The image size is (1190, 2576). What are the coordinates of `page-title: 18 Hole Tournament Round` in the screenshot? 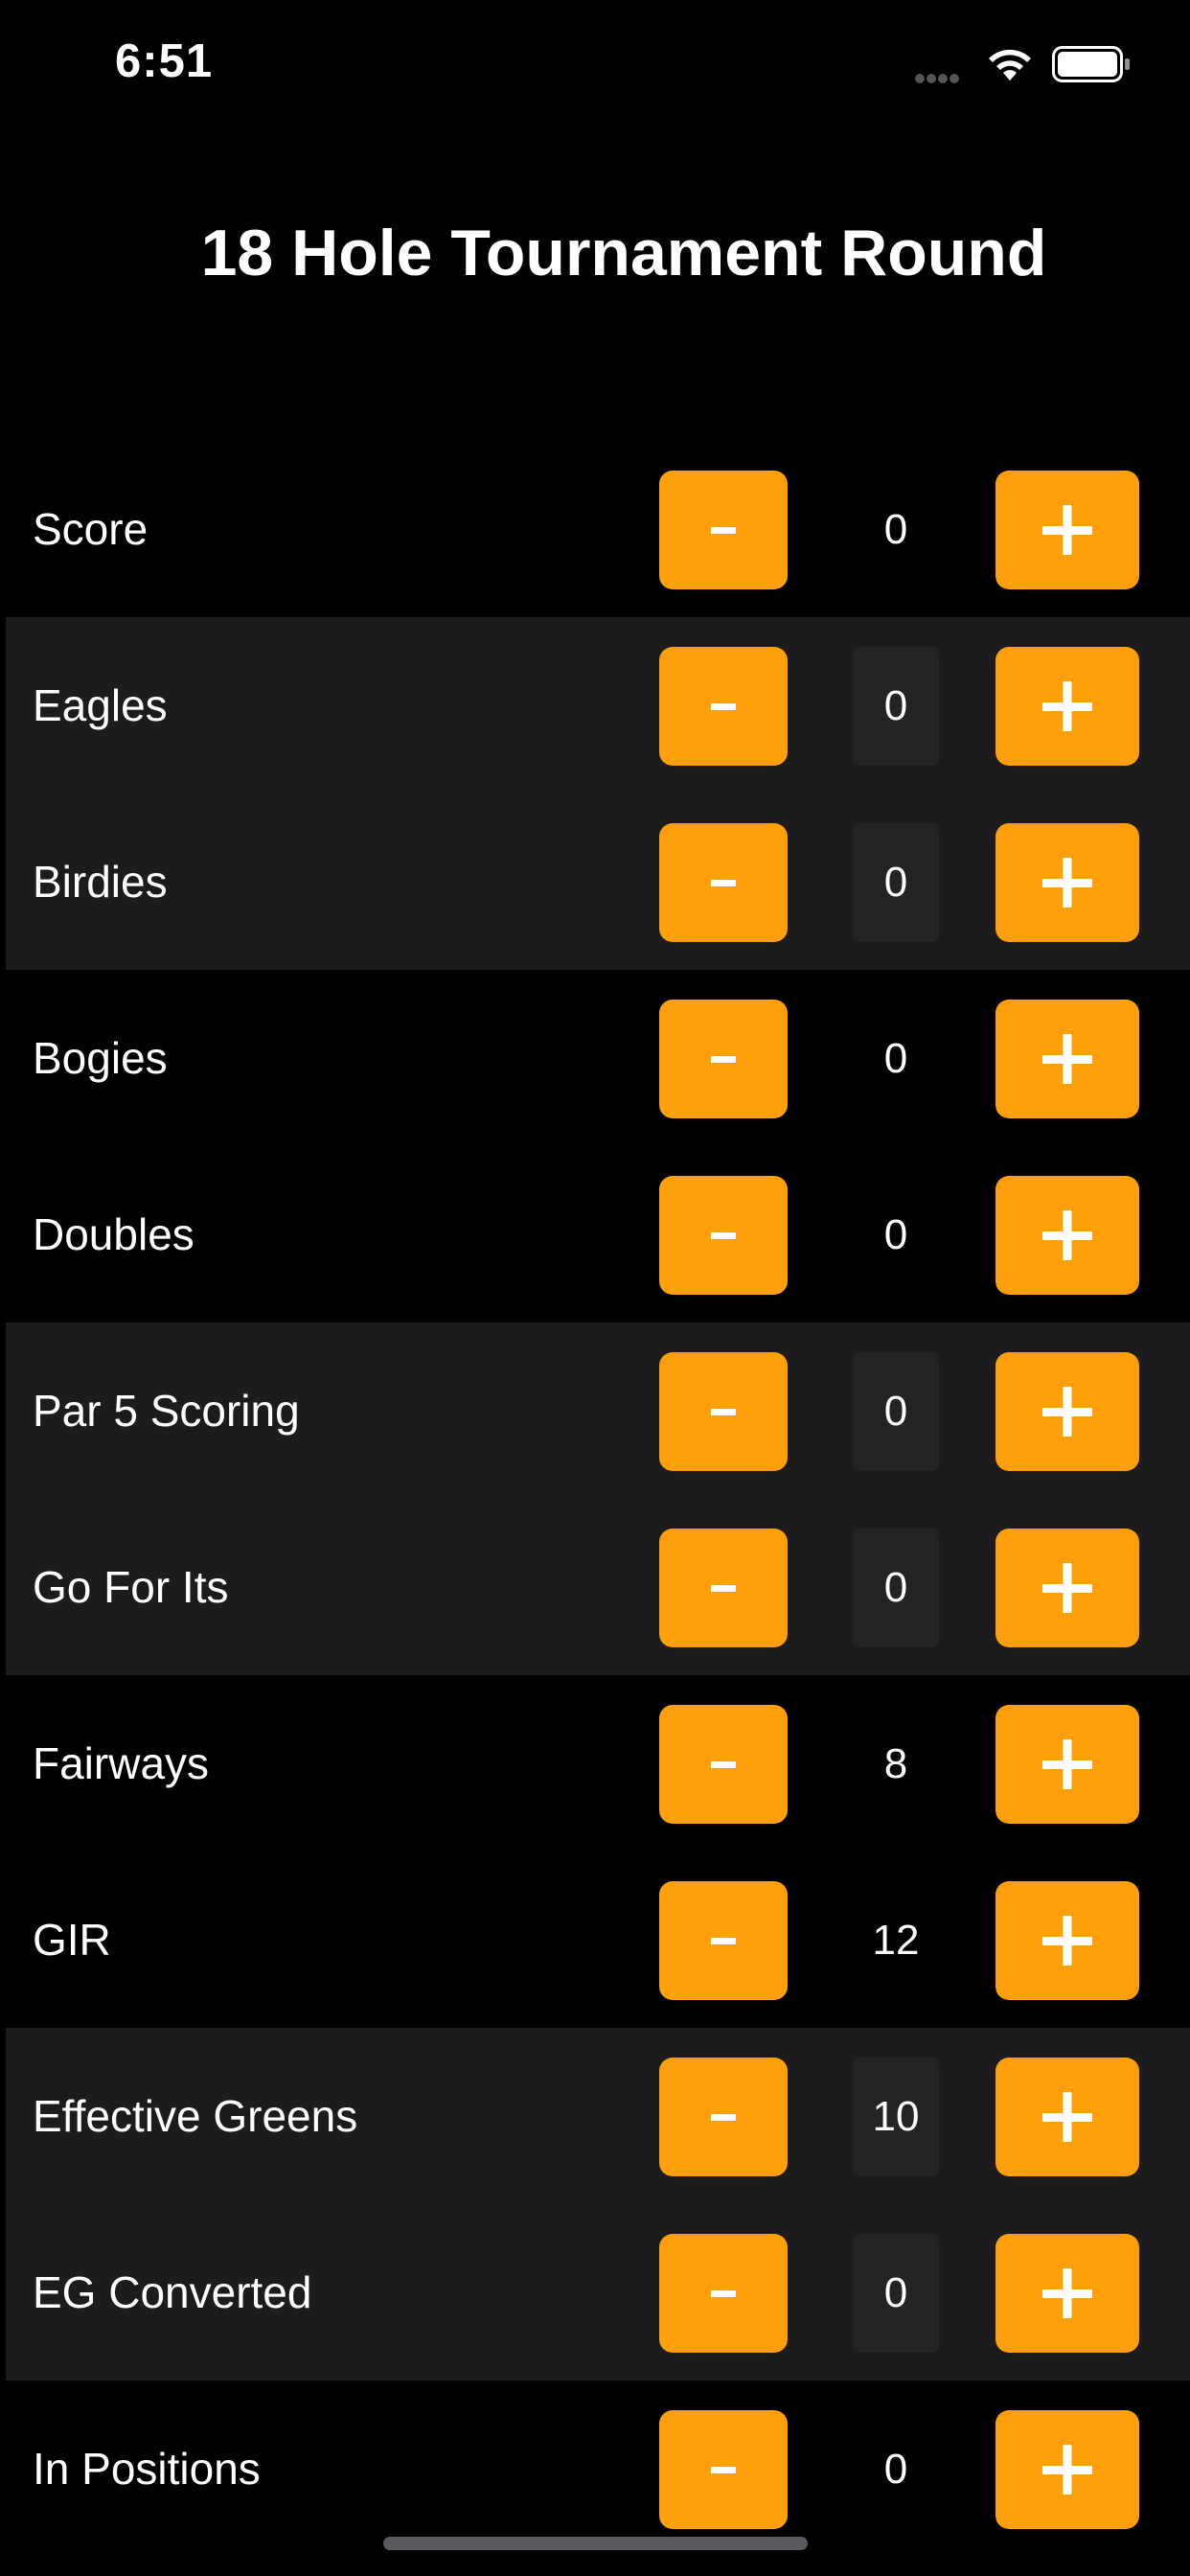 It's located at (623, 253).